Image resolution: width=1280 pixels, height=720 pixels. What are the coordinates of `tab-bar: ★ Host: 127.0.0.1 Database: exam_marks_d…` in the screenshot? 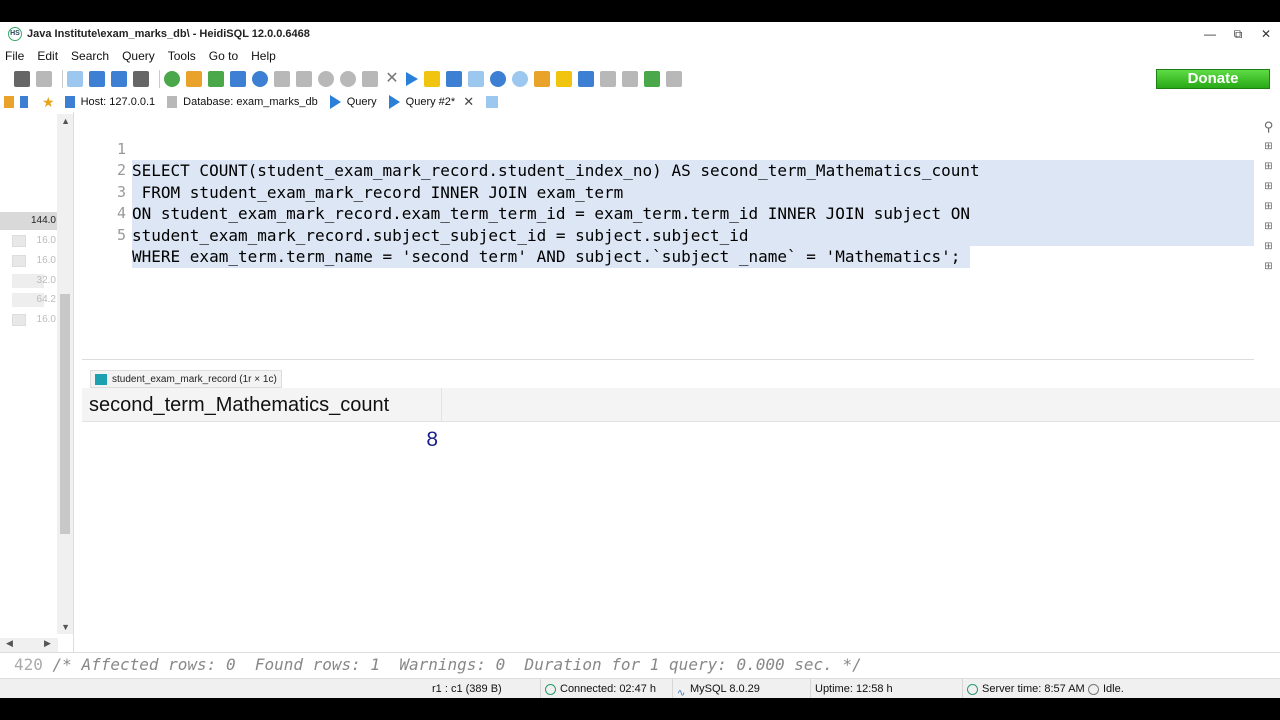 It's located at (640, 102).